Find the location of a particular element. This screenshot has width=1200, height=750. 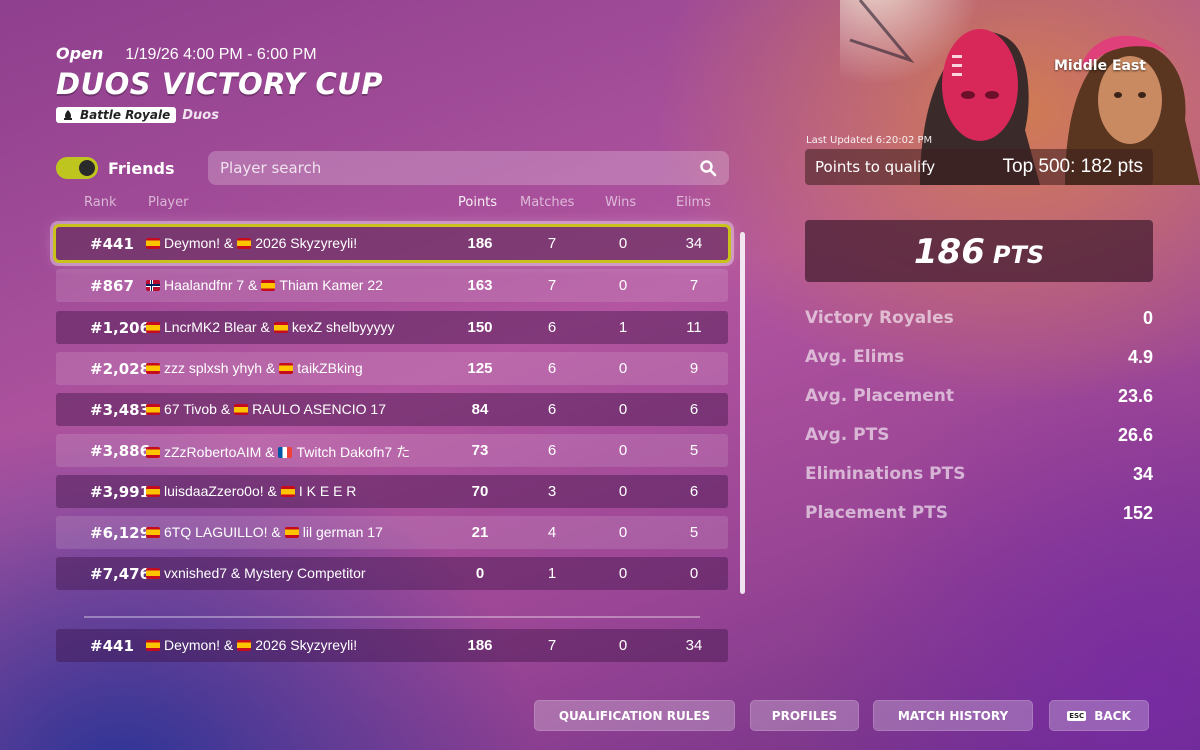

player-1: 67 Tivob & is located at coordinates (197, 409).